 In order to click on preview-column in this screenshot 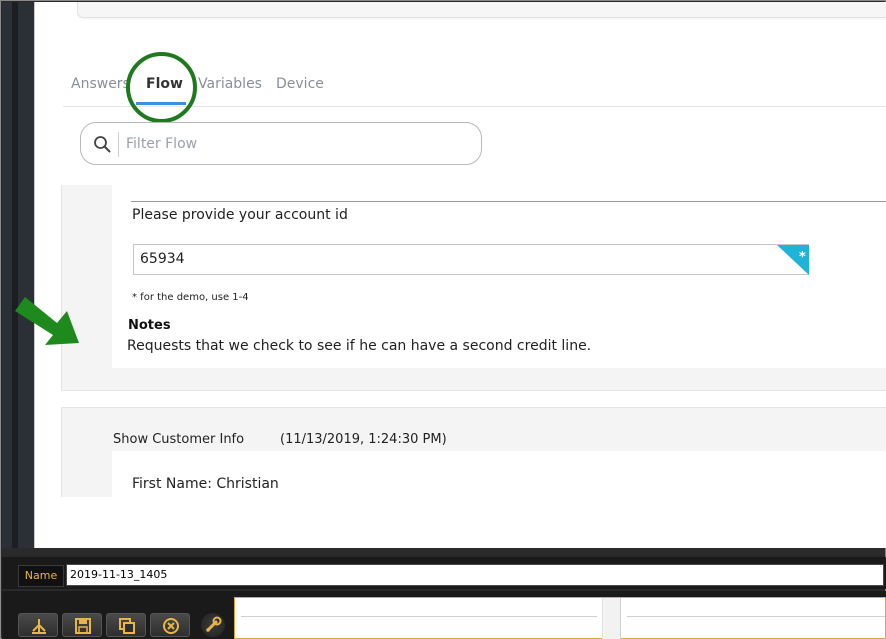, I will do `click(419, 618)`.